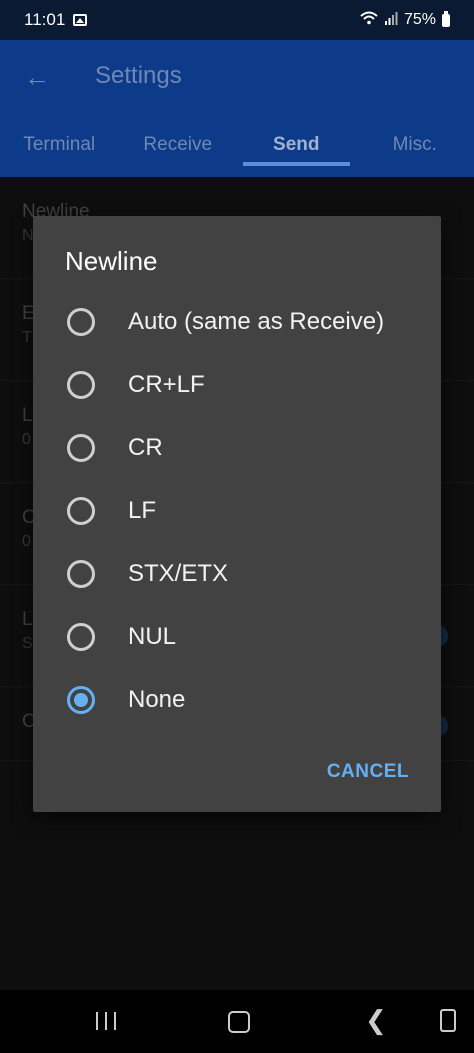  What do you see at coordinates (106, 1021) in the screenshot?
I see `recents-icon` at bounding box center [106, 1021].